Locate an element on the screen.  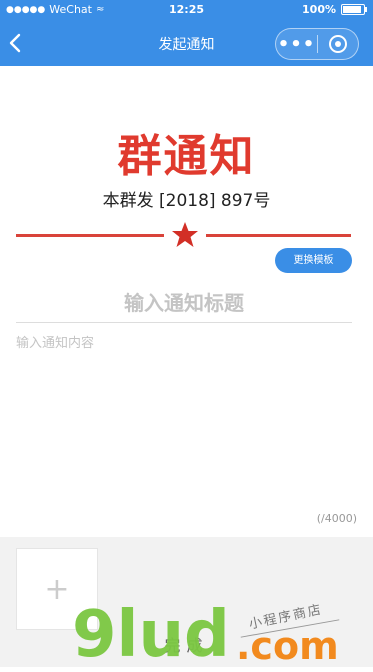
document-number: 本群发 [2018] 897号 is located at coordinates (186, 201).